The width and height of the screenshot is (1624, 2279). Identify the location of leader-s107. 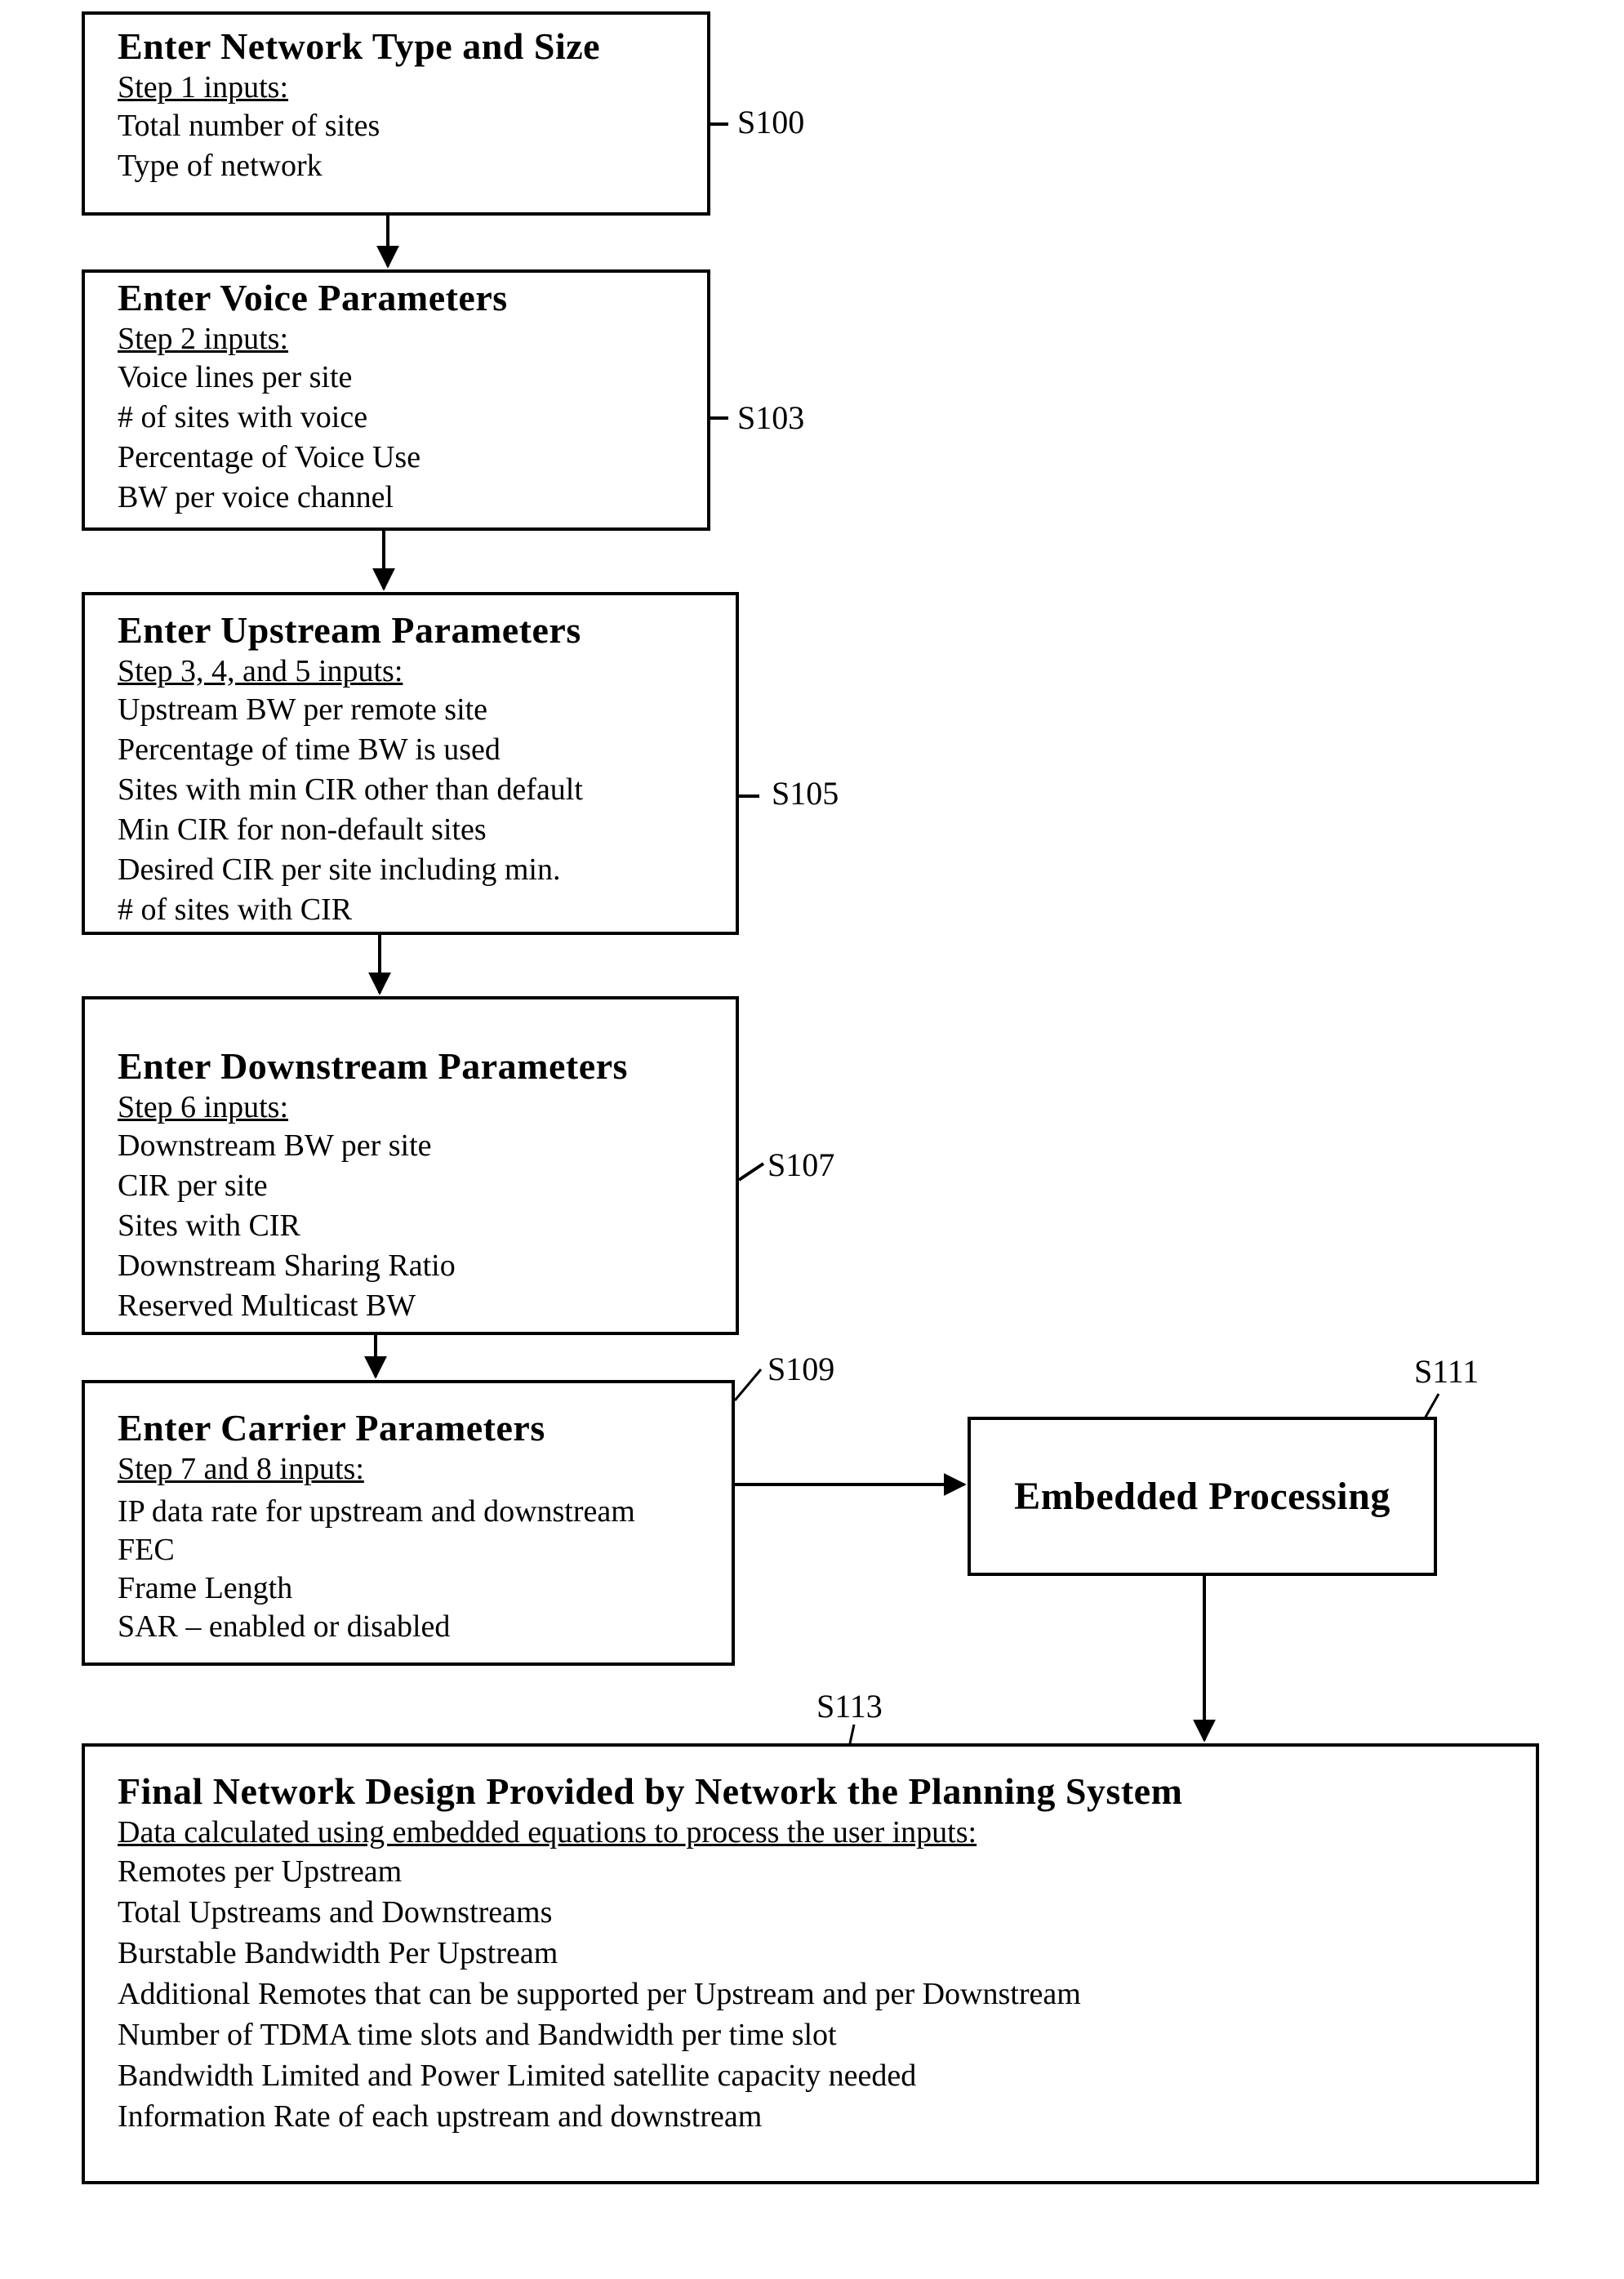
(751, 1172).